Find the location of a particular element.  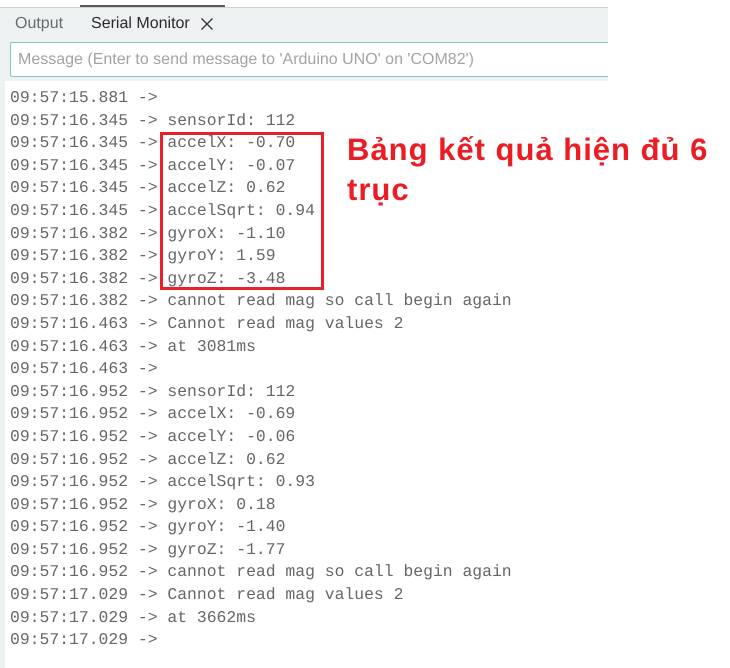

log-line: 09:57:17.029 -> Cannot read mag values 2 is located at coordinates (207, 595).